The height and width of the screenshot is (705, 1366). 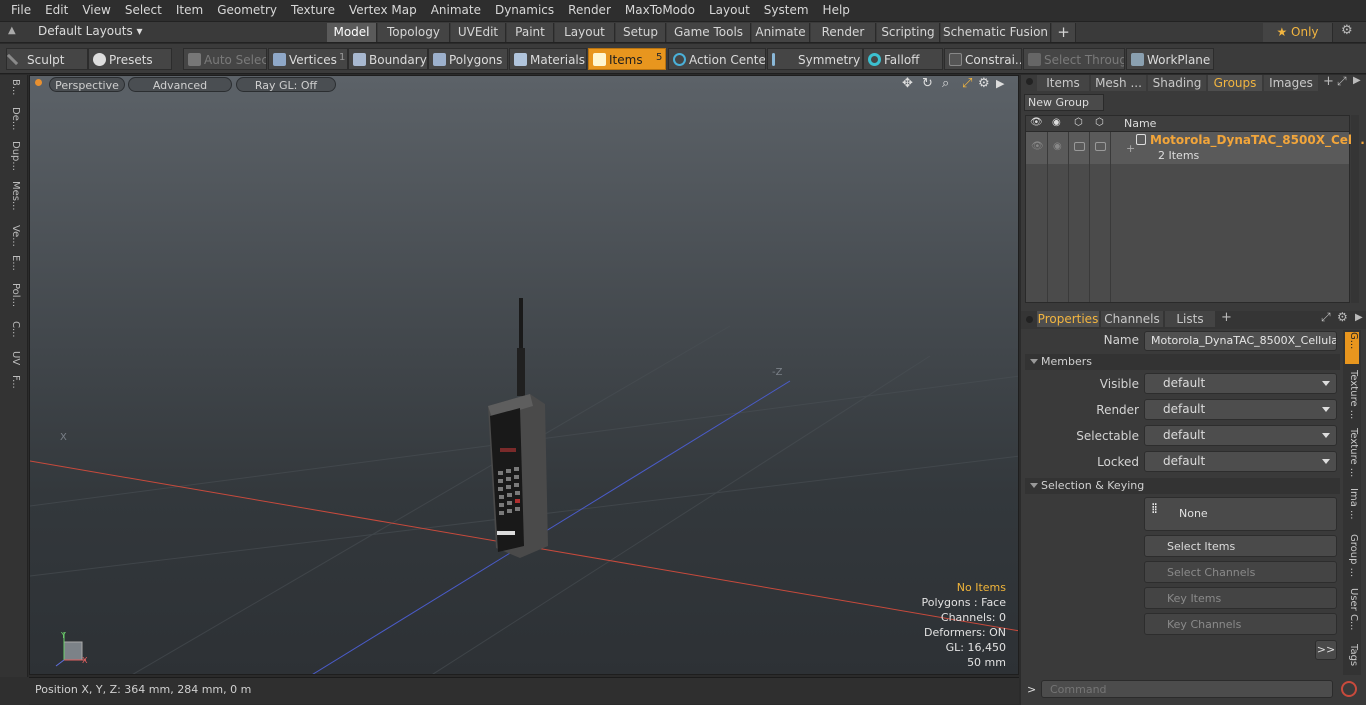 What do you see at coordinates (1182, 486) in the screenshot?
I see `selection-keying-section: Selection & Keying` at bounding box center [1182, 486].